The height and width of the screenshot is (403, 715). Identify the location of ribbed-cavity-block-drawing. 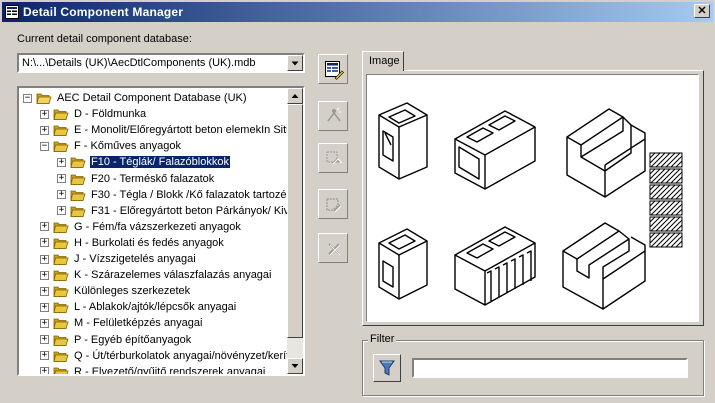
(495, 266).